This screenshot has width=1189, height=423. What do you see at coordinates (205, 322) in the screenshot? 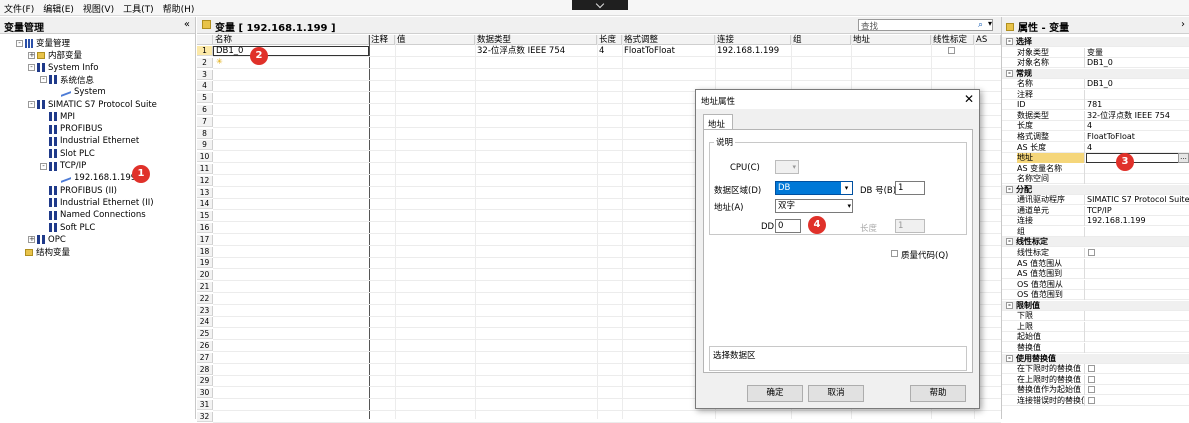
I see `row-number: 24` at bounding box center [205, 322].